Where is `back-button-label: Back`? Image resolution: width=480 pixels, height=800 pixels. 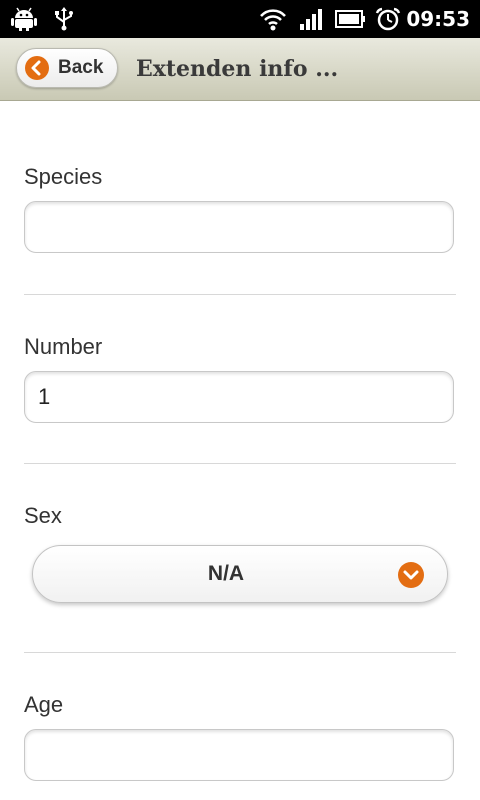
back-button-label: Back is located at coordinates (81, 67).